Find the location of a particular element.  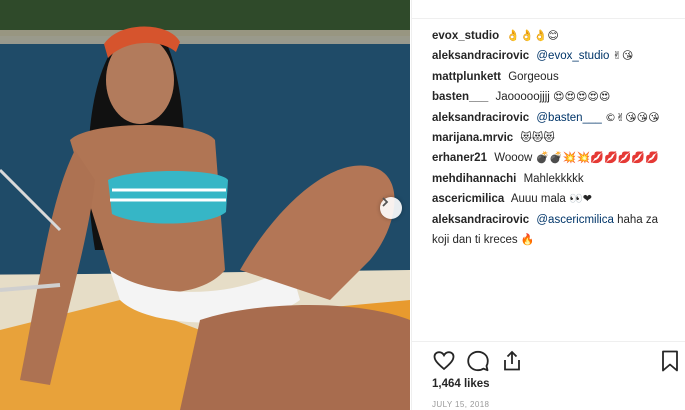

comment: evox_studio 👌👌👌😊 is located at coordinates (554, 36).